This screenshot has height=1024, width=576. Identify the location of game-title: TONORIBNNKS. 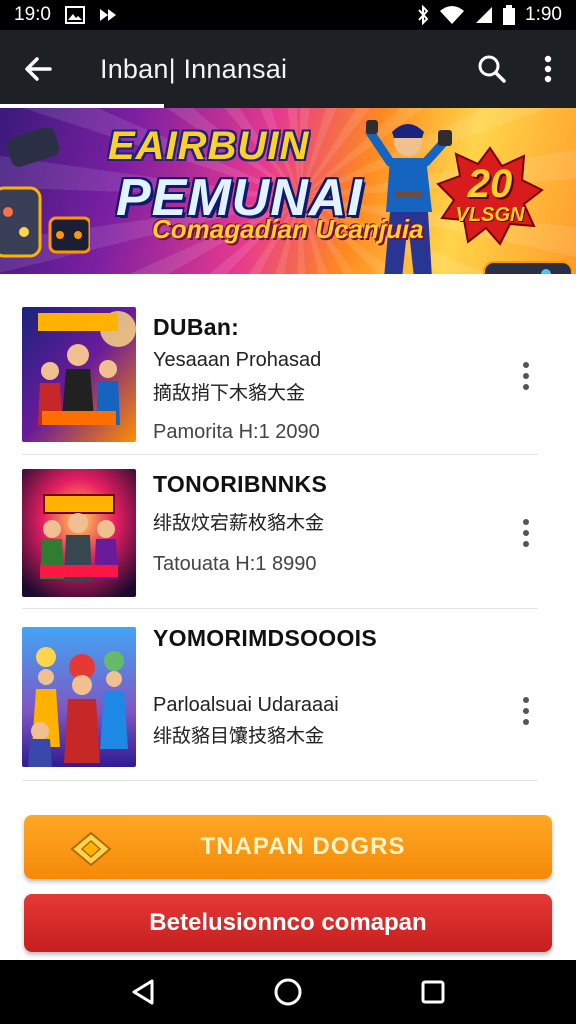
(240, 484).